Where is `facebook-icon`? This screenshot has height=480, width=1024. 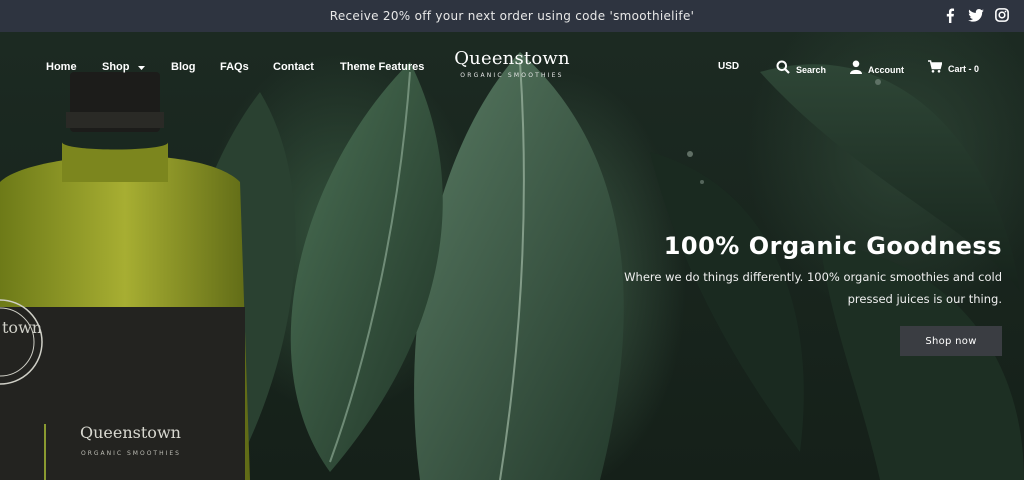 facebook-icon is located at coordinates (950, 15).